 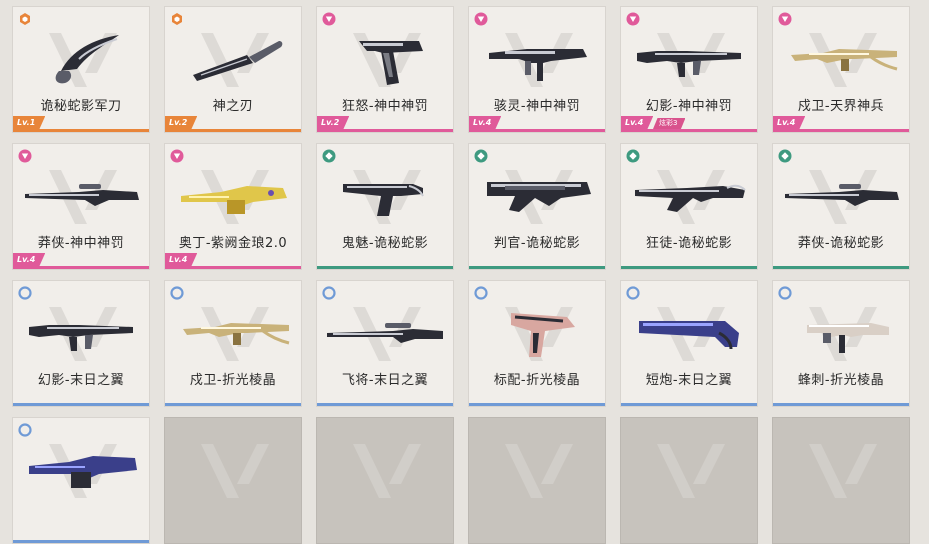 I want to click on weapon-skin-card: 幻影-末日之翼, so click(x=81, y=343).